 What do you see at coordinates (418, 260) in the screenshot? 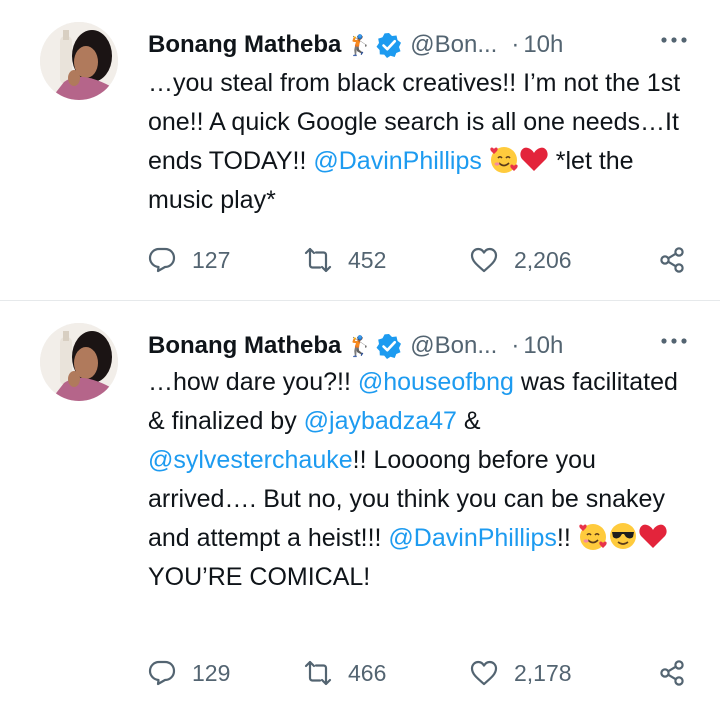
I see `tweet-actions: 127 452 2,206` at bounding box center [418, 260].